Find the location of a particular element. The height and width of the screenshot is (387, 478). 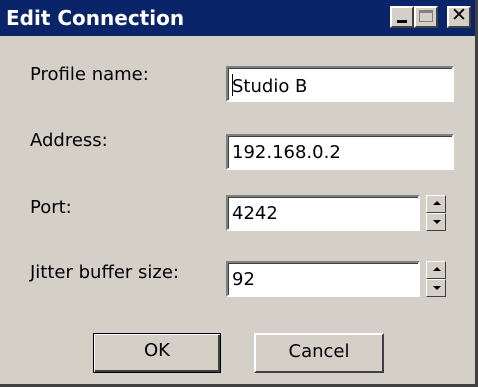

close-button: ✕ is located at coordinates (459, 16).